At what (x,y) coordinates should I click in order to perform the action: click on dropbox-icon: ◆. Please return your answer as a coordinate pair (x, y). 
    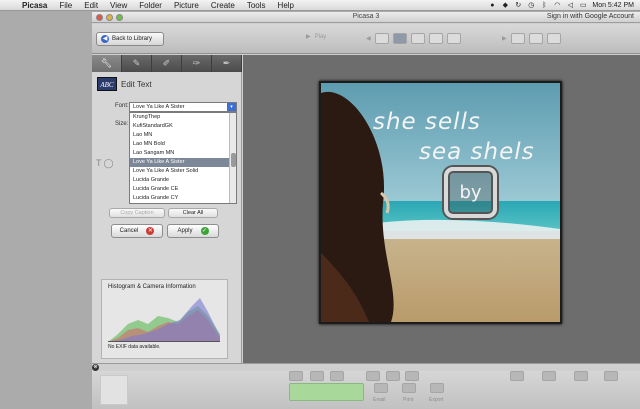
    Looking at the image, I should click on (505, 6).